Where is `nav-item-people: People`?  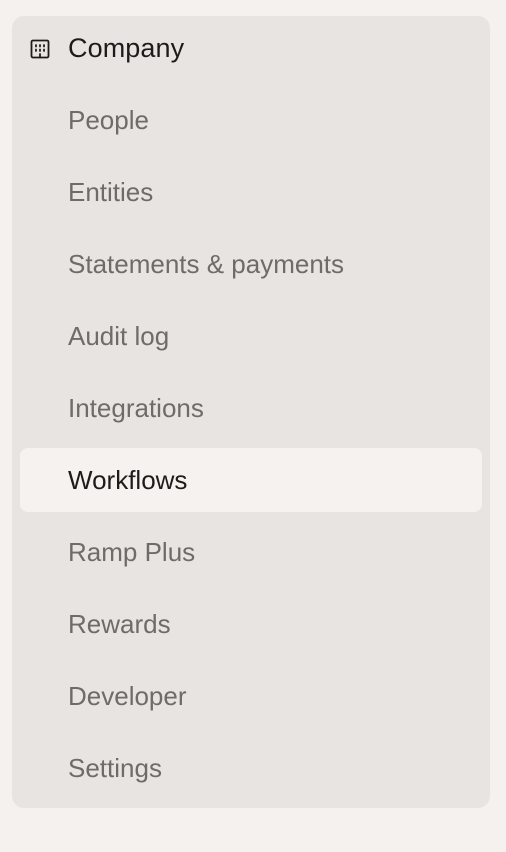 nav-item-people: People is located at coordinates (251, 120).